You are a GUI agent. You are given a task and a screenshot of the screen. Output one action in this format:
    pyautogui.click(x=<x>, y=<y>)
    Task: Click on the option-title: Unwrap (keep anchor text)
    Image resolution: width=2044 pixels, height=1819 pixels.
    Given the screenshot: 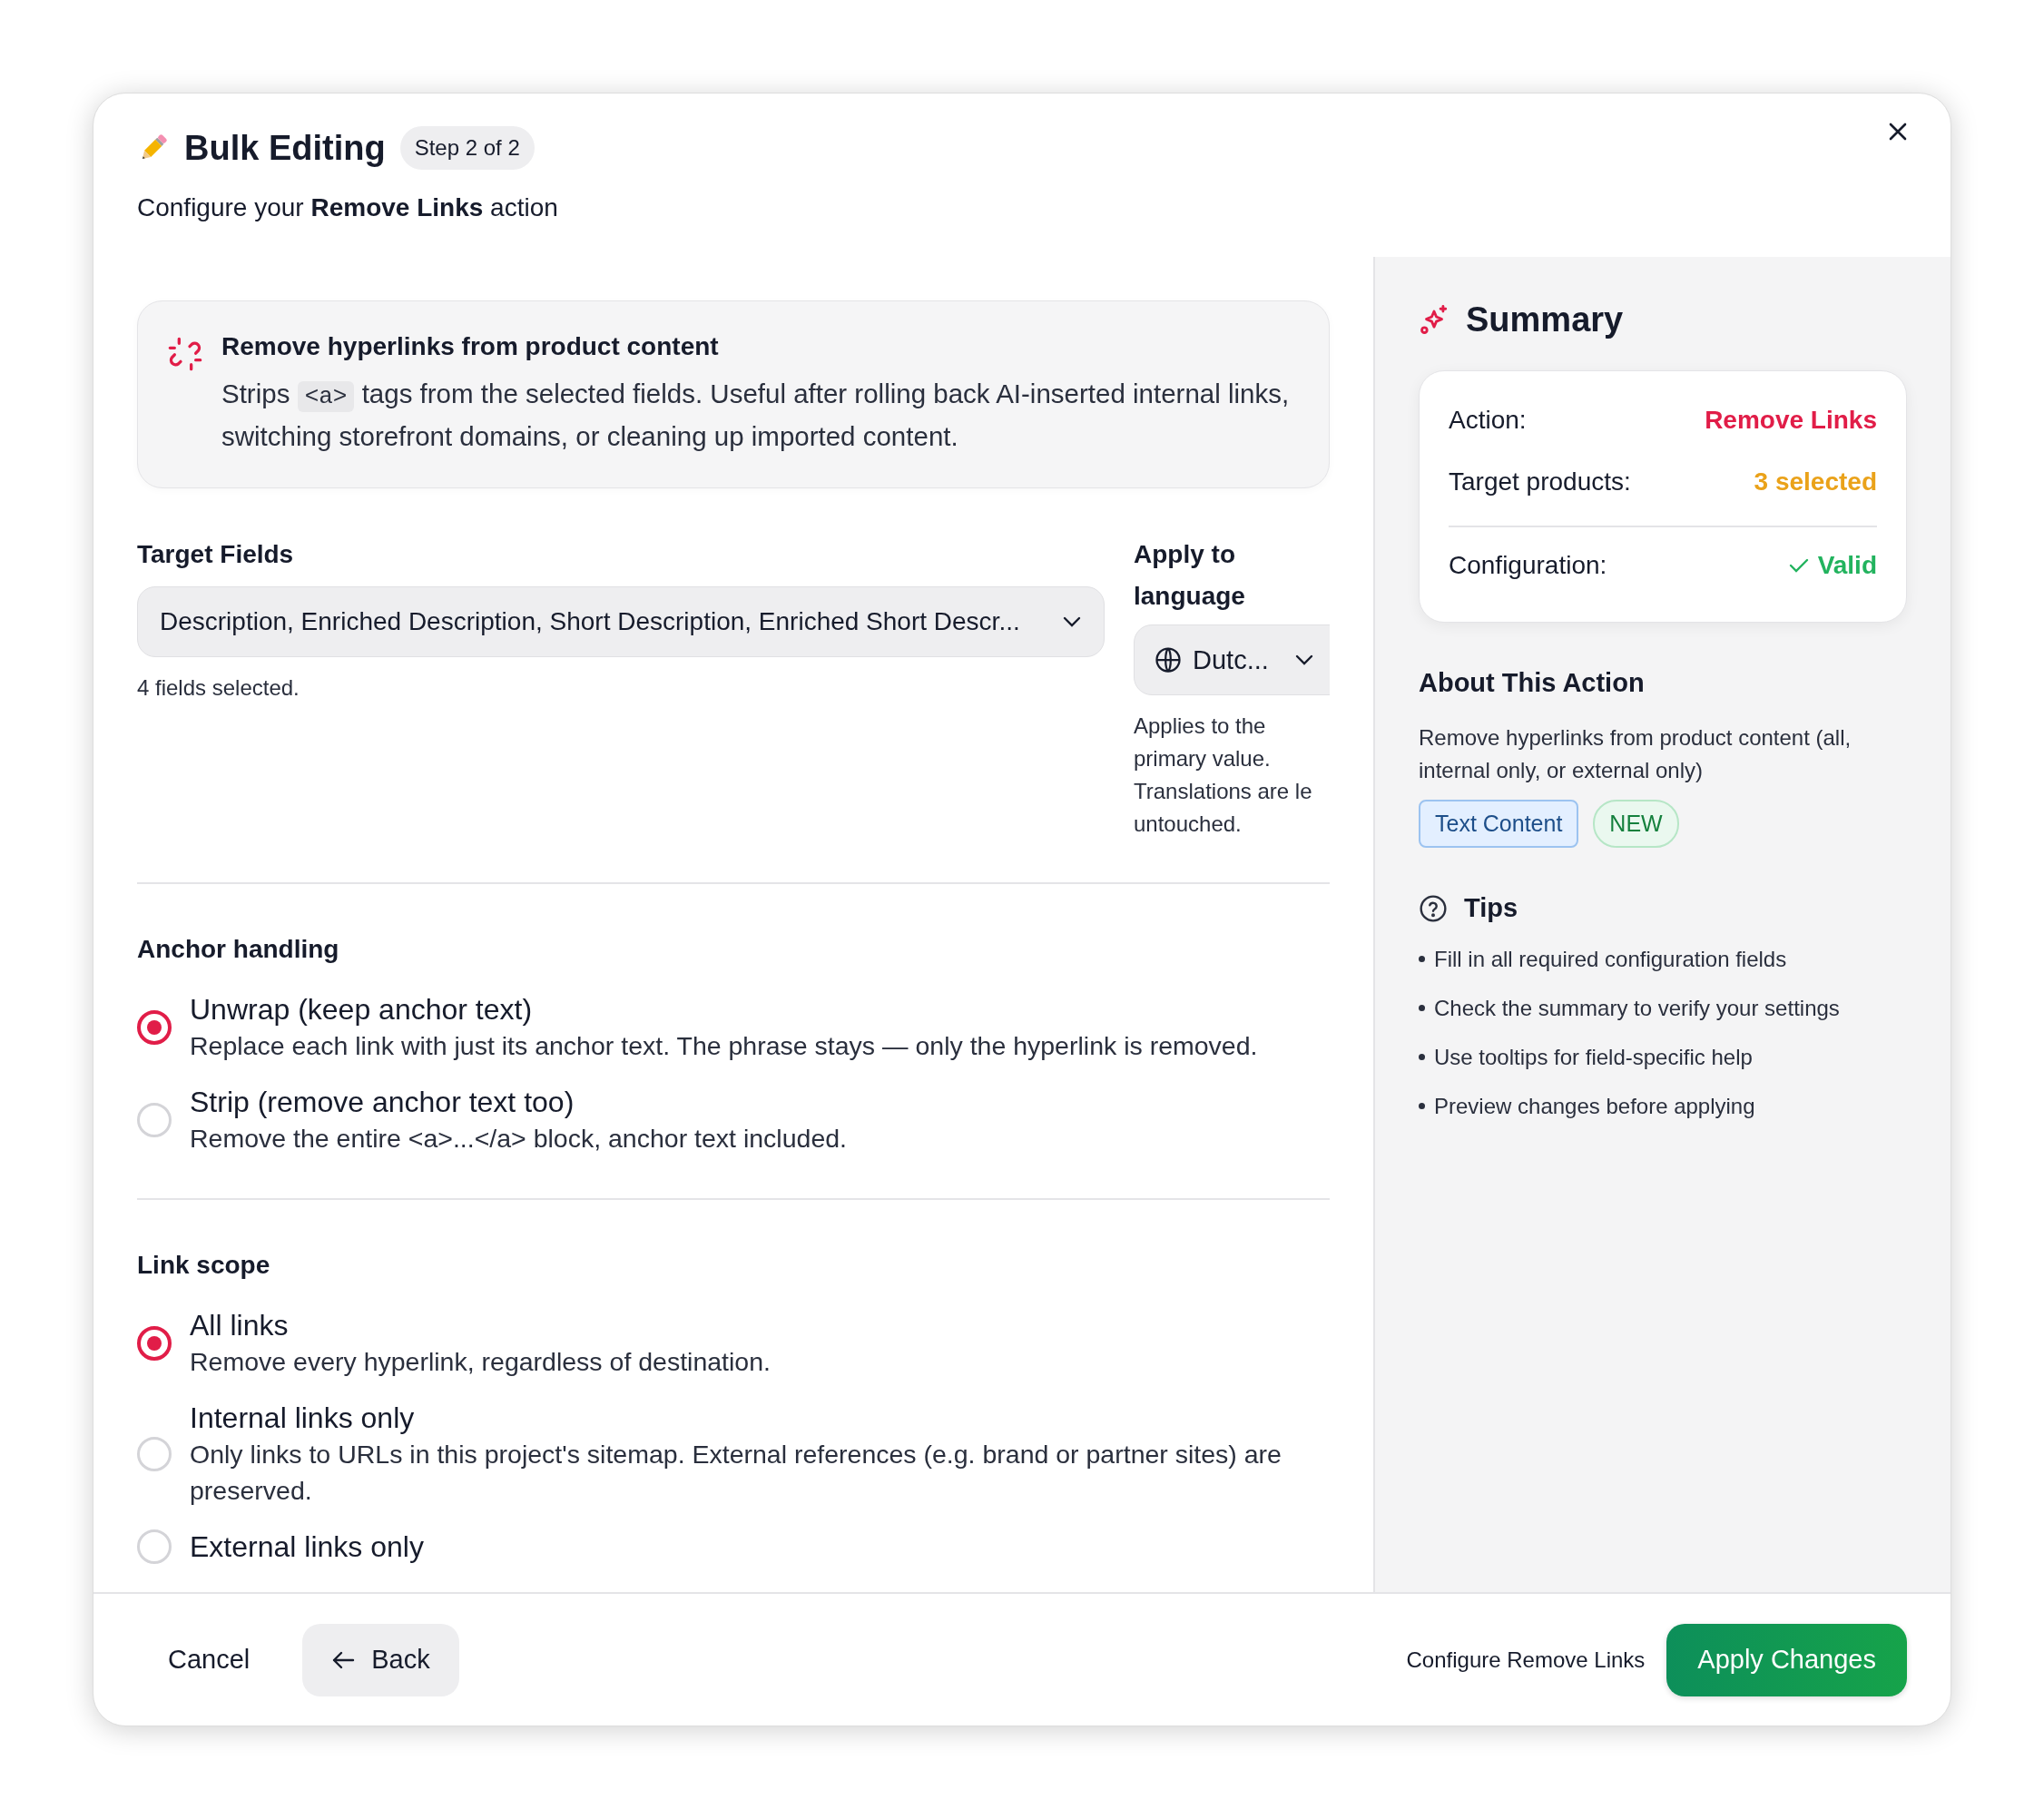 What is the action you would take?
    pyautogui.click(x=362, y=1010)
    